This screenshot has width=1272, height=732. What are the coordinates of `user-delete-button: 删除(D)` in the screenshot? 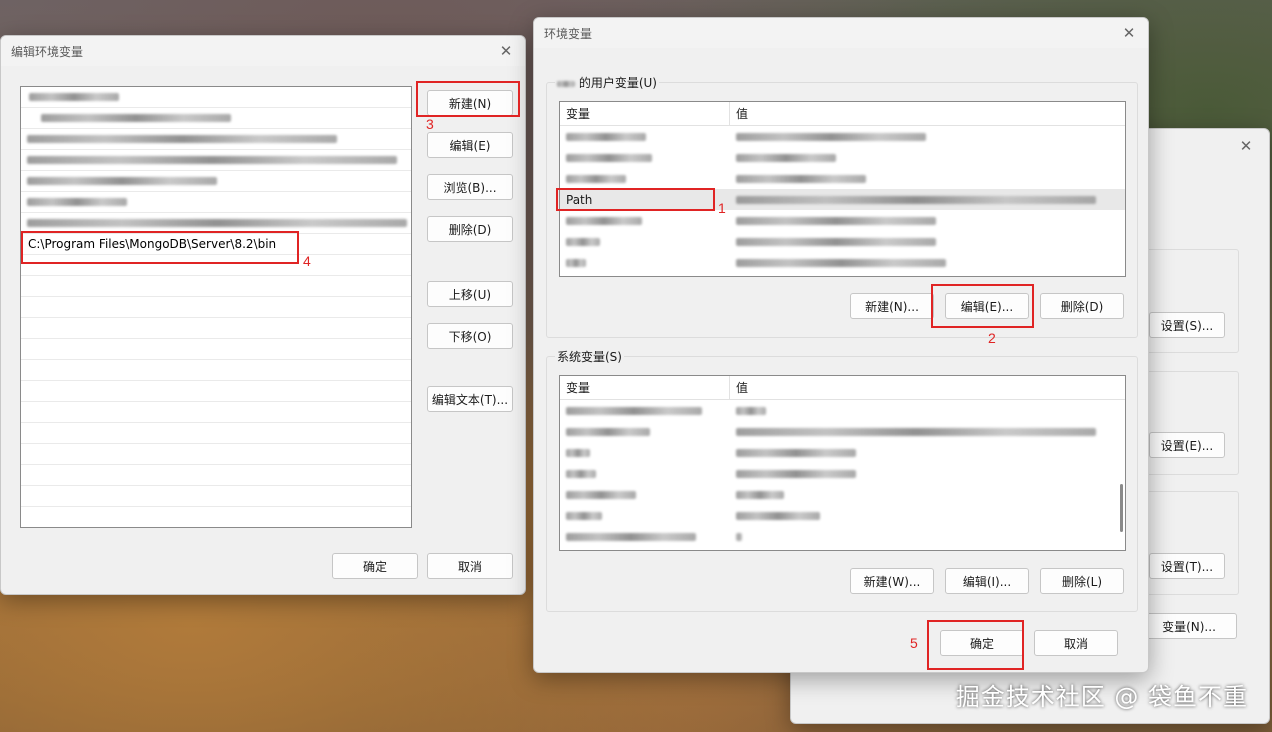 It's located at (1082, 306).